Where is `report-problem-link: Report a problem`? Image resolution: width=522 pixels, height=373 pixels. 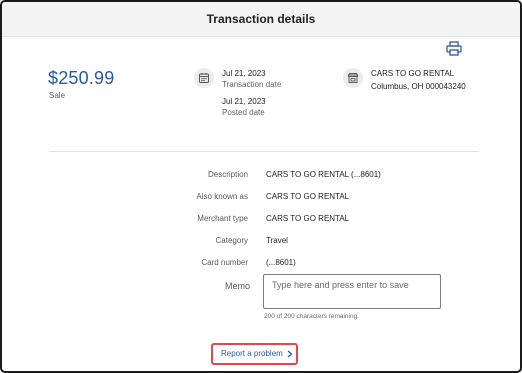 report-problem-link: Report a problem is located at coordinates (257, 353).